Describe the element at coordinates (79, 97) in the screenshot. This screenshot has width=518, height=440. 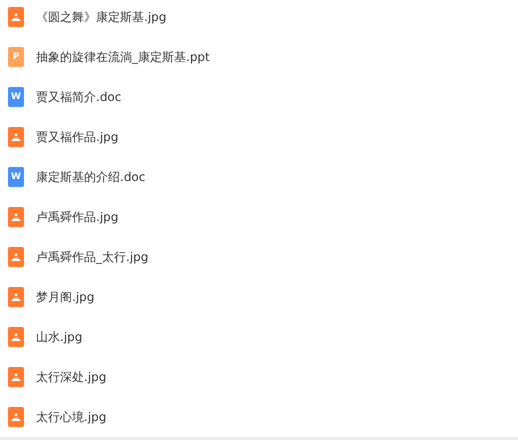
I see `file-name: 贾又福简介.doc` at that location.